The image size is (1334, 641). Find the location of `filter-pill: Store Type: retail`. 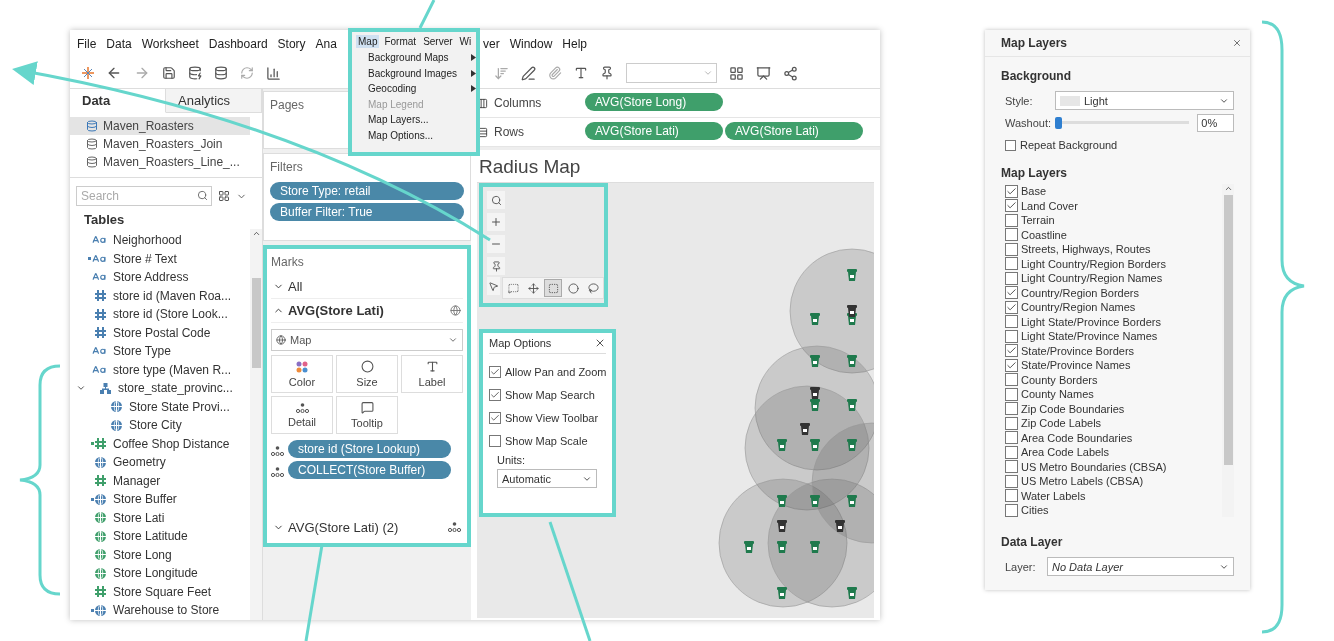

filter-pill: Store Type: retail is located at coordinates (367, 191).